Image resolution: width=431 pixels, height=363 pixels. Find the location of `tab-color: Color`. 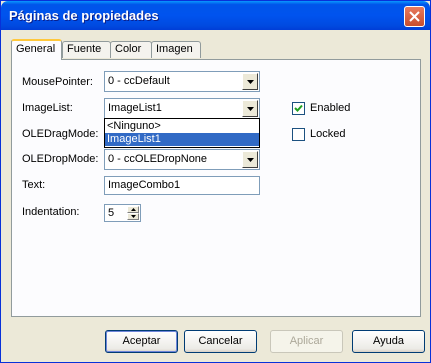

tab-color: Color is located at coordinates (131, 49).